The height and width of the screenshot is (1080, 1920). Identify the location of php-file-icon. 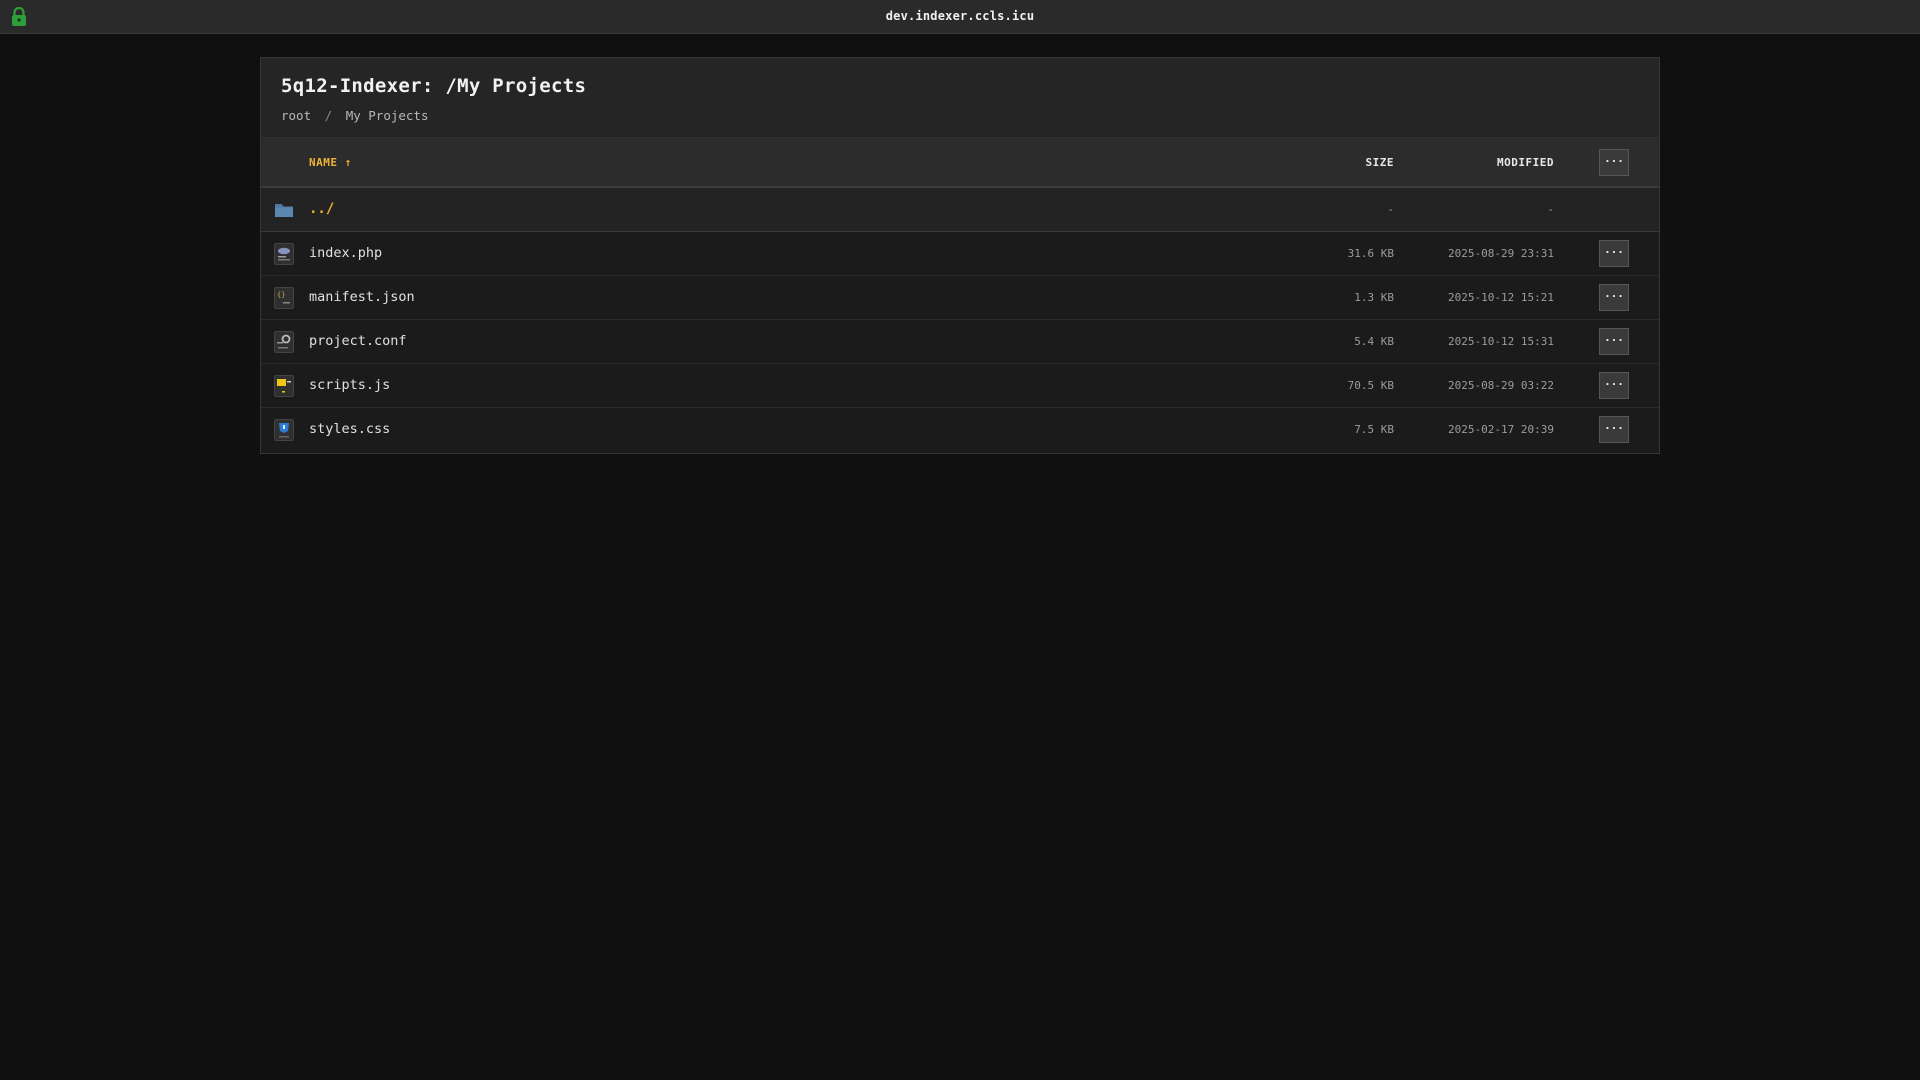
(284, 254).